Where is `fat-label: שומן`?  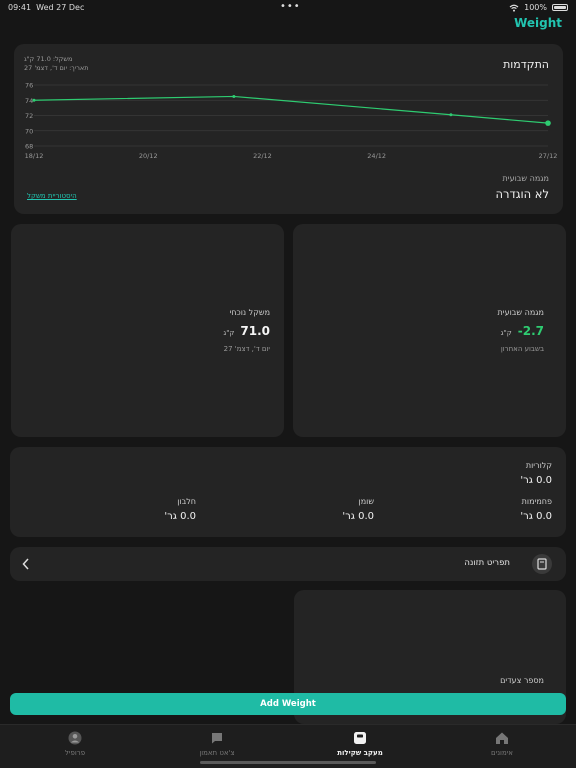 fat-label: שומן is located at coordinates (366, 501).